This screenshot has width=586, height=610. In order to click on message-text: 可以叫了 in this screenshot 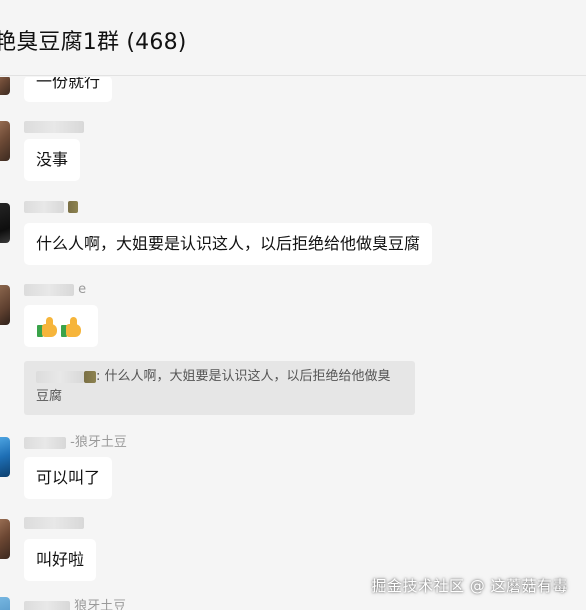, I will do `click(68, 477)`.